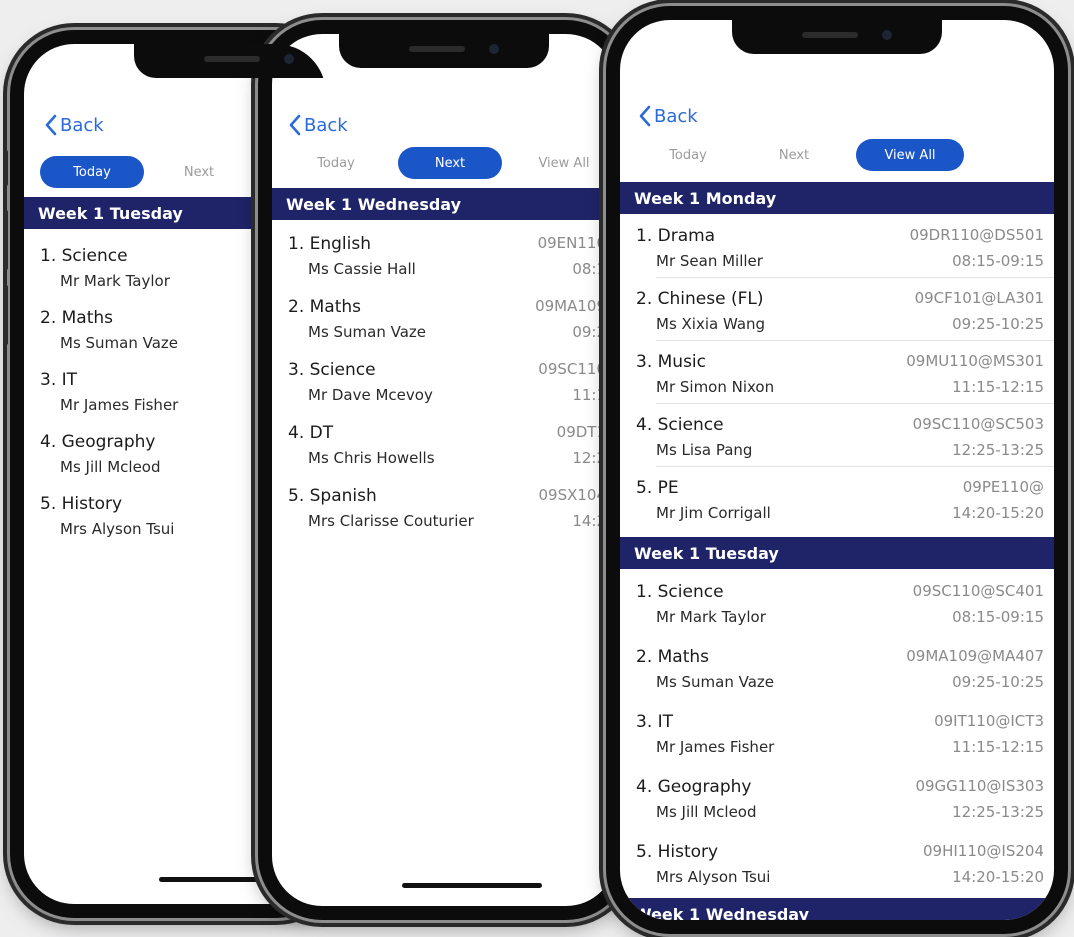 The width and height of the screenshot is (1074, 937). Describe the element at coordinates (676, 236) in the screenshot. I see `lesson-subject: 1. Drama` at that location.